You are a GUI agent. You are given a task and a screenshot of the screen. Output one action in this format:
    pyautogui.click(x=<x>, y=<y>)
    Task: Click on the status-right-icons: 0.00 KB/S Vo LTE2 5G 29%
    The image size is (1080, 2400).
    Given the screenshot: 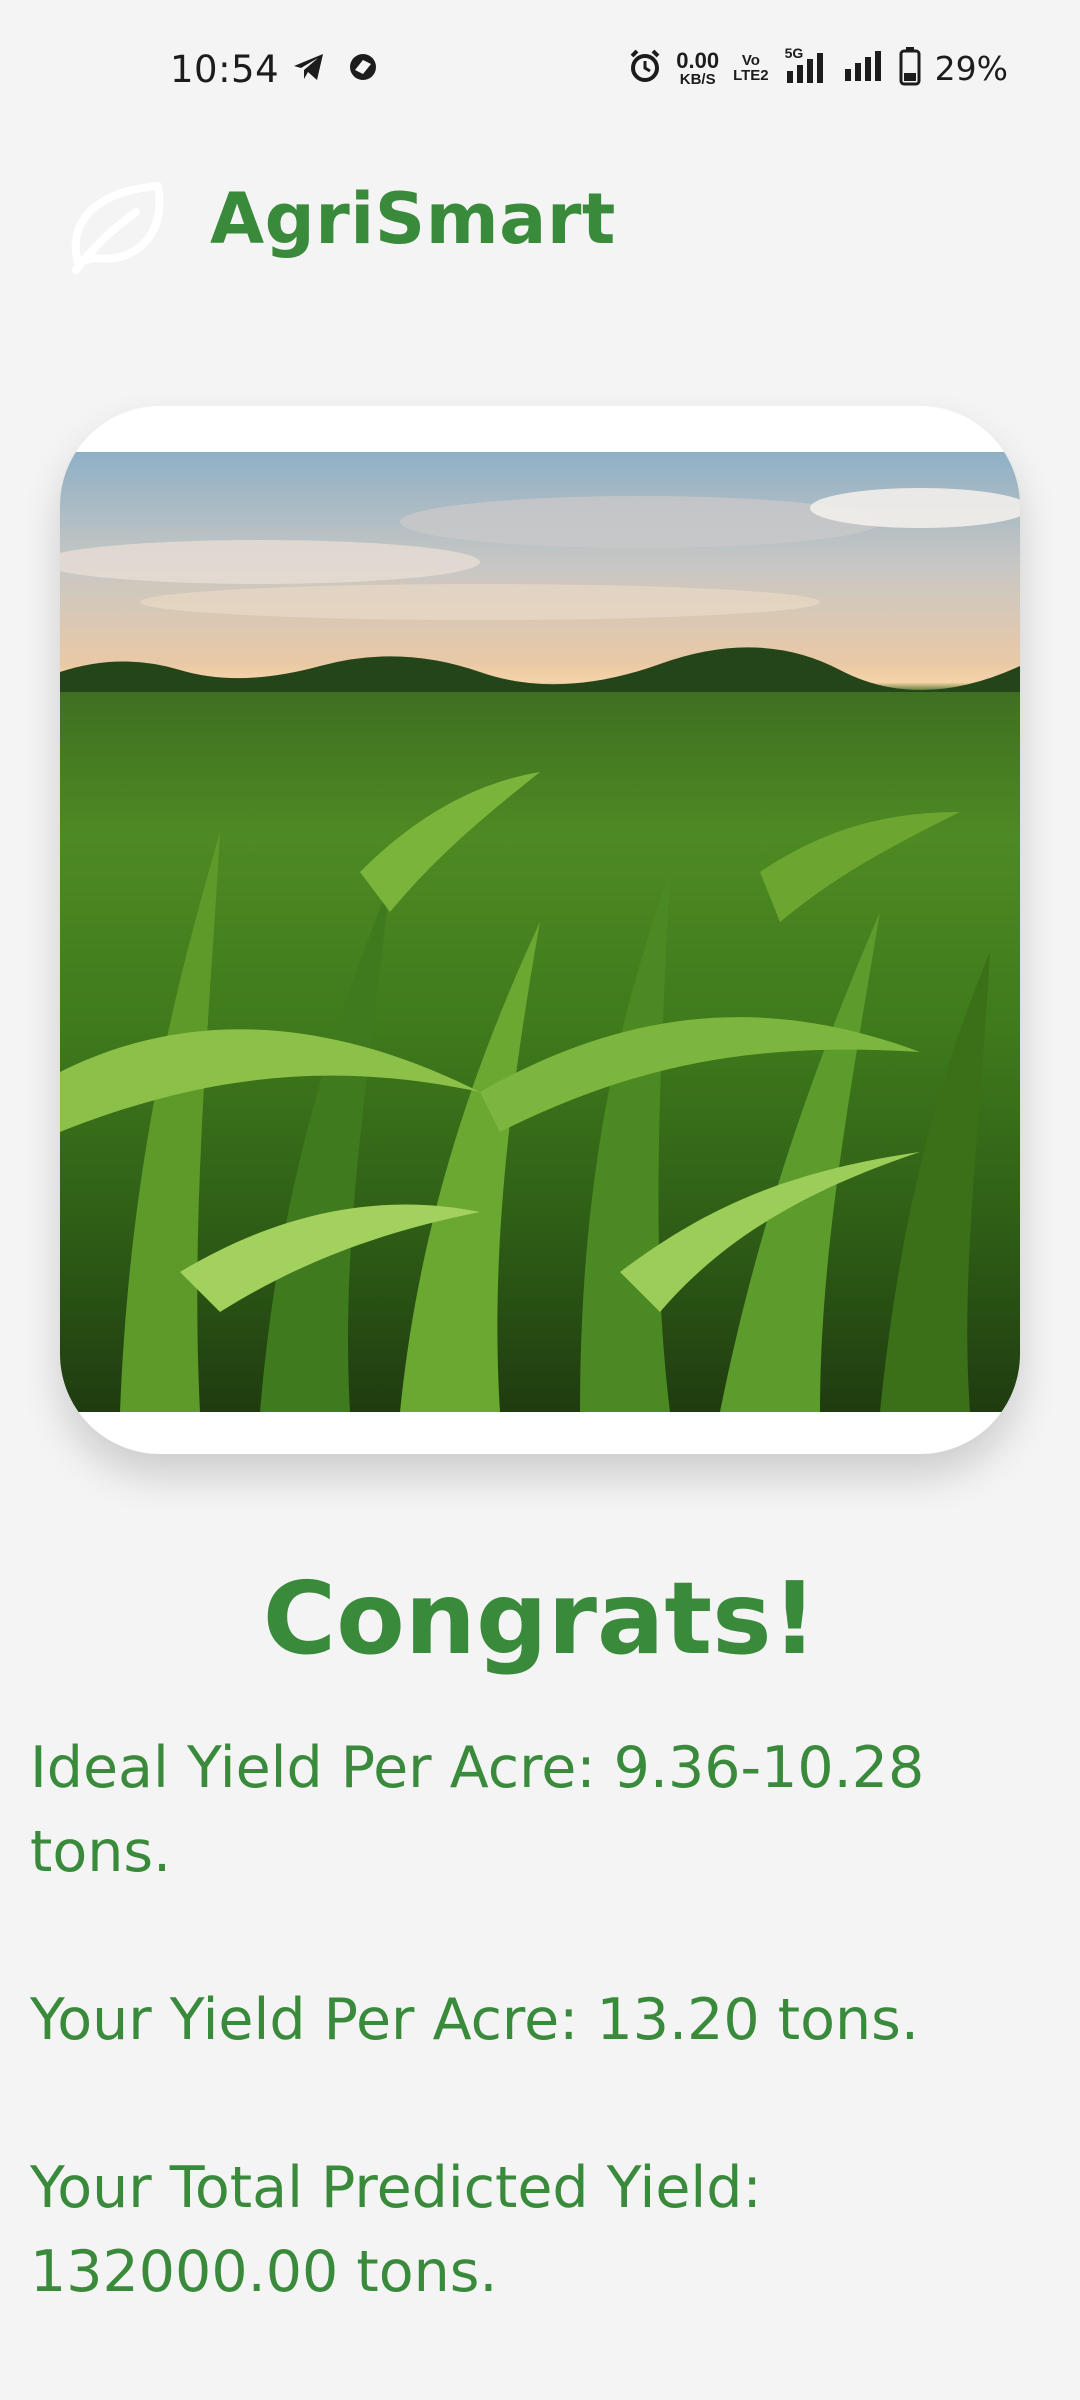 What is the action you would take?
    pyautogui.click(x=818, y=67)
    